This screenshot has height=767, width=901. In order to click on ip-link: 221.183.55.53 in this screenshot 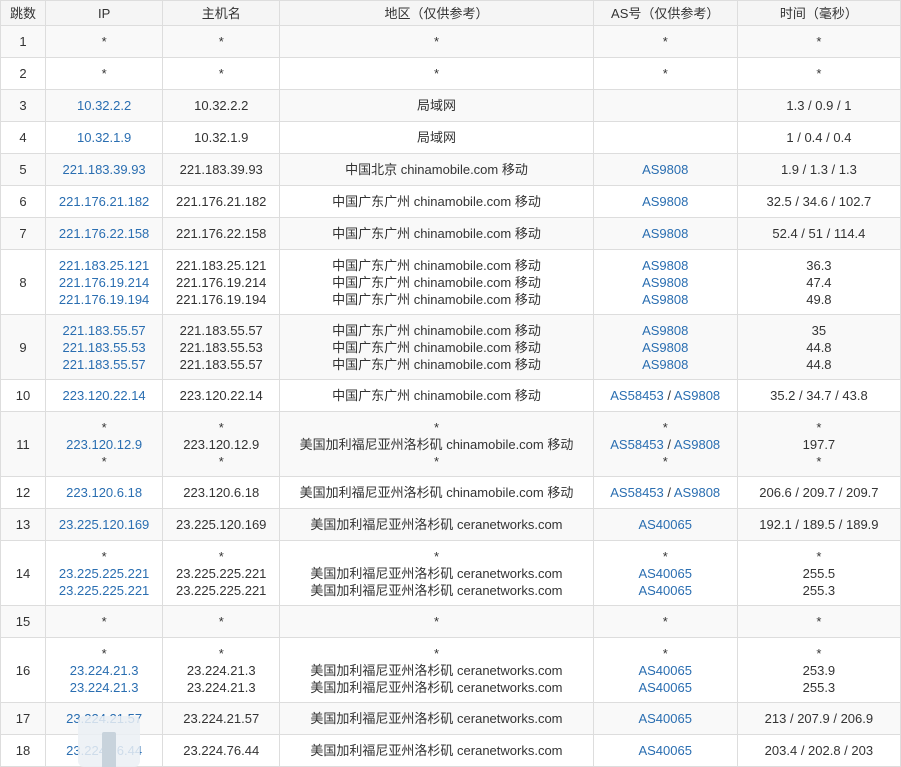, I will do `click(104, 347)`.